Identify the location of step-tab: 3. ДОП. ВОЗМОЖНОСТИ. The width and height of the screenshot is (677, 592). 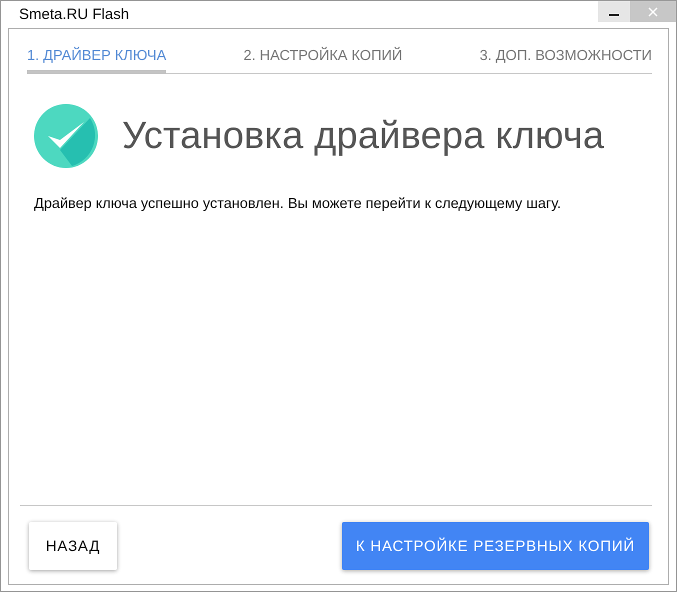
(566, 61).